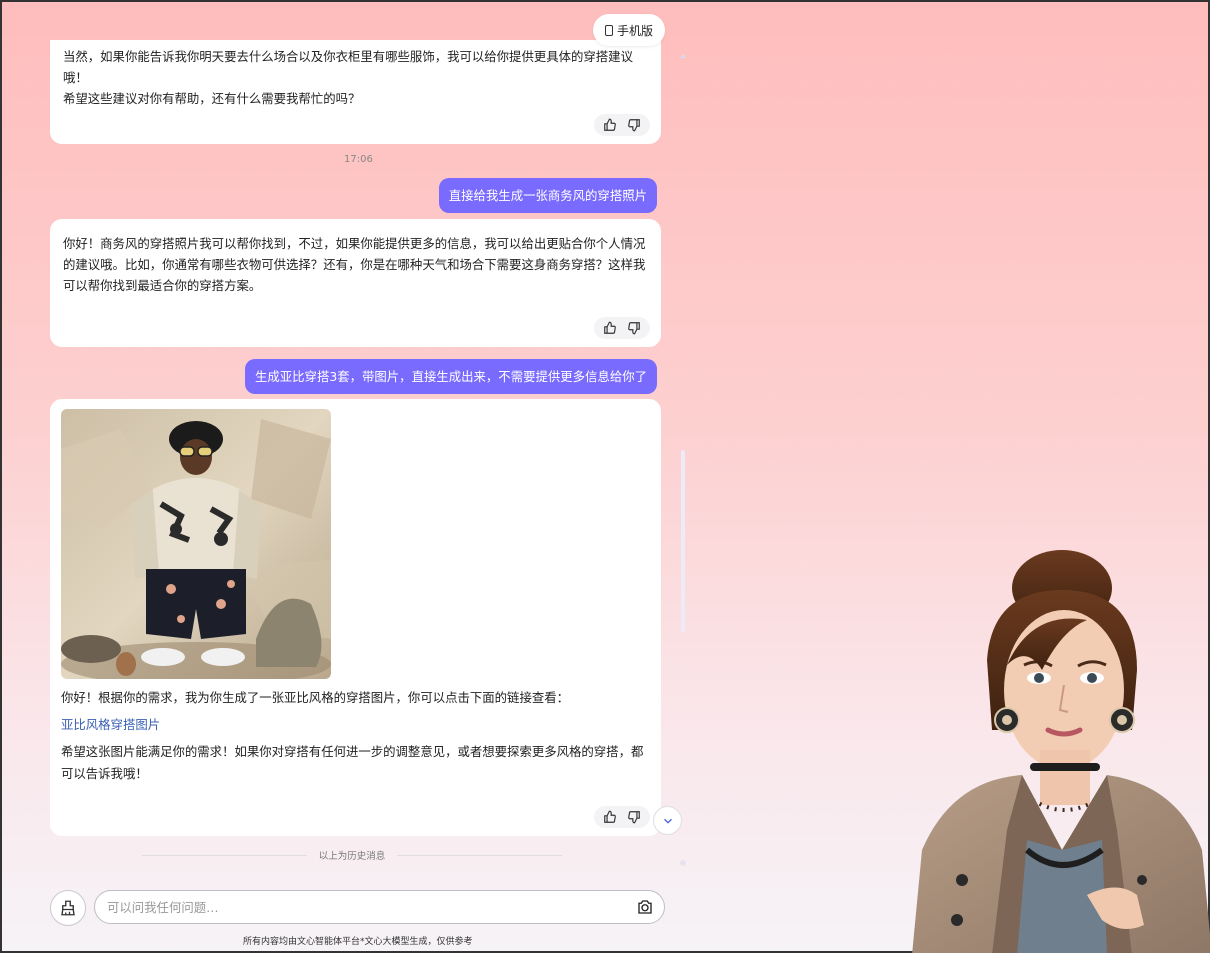 This screenshot has width=1210, height=953. Describe the element at coordinates (645, 907) in the screenshot. I see `camera-icon` at that location.